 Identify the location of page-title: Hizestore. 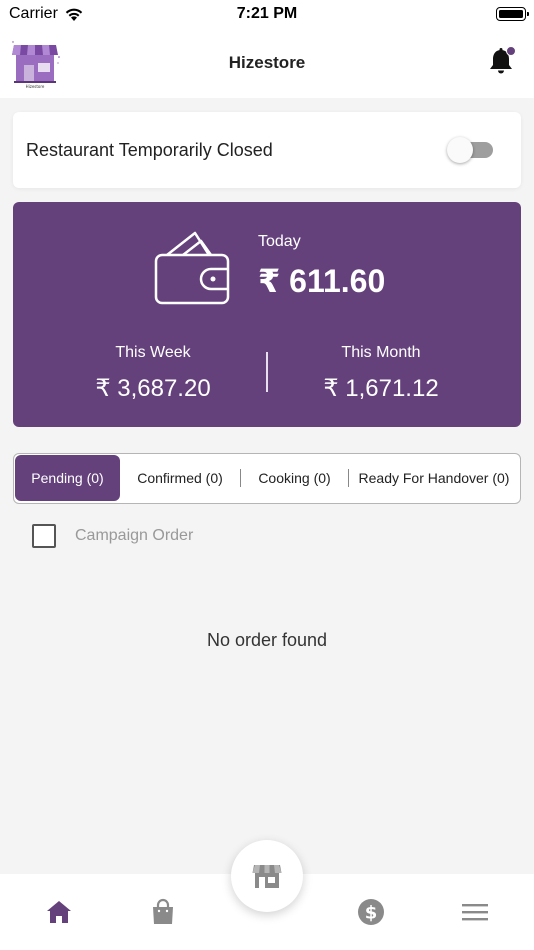
(267, 62).